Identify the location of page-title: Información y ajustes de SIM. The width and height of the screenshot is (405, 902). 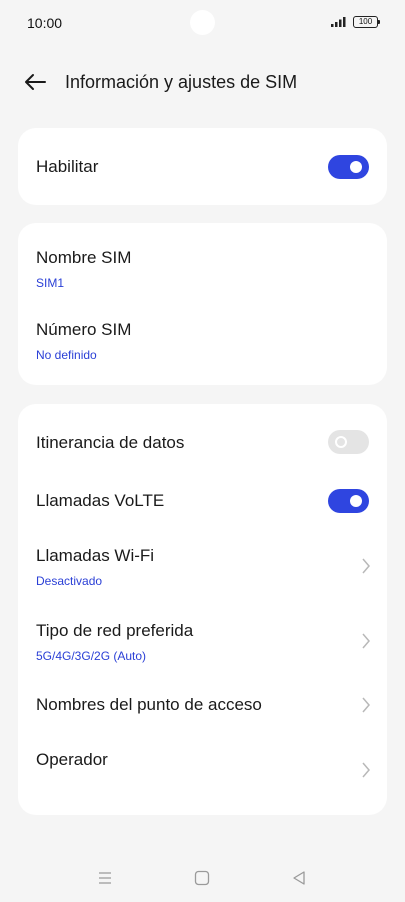
(181, 82).